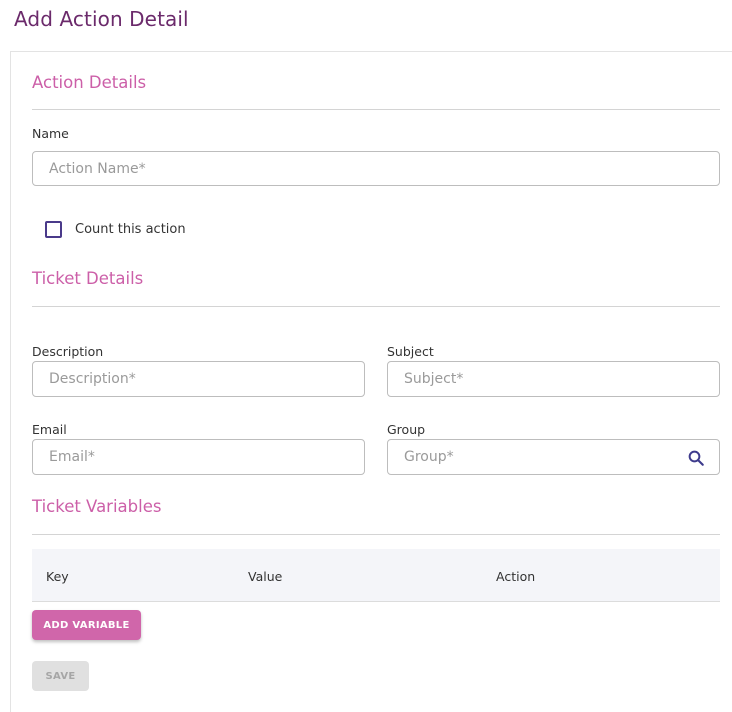  What do you see at coordinates (50, 133) in the screenshot?
I see `name-label: Name` at bounding box center [50, 133].